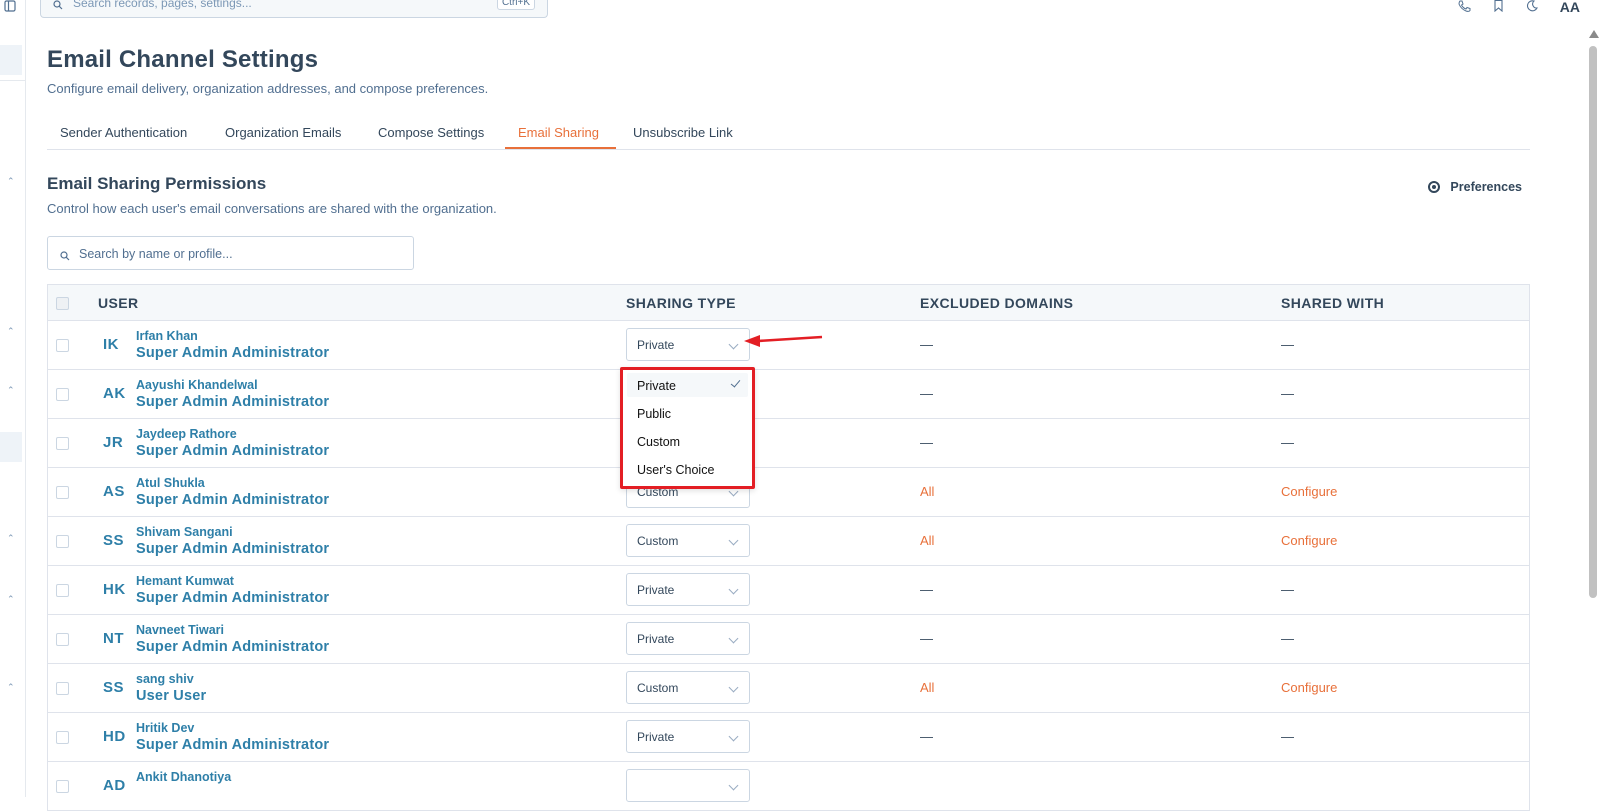  Describe the element at coordinates (197, 385) in the screenshot. I see `user-name-link: Aayushi Khandelwal` at that location.